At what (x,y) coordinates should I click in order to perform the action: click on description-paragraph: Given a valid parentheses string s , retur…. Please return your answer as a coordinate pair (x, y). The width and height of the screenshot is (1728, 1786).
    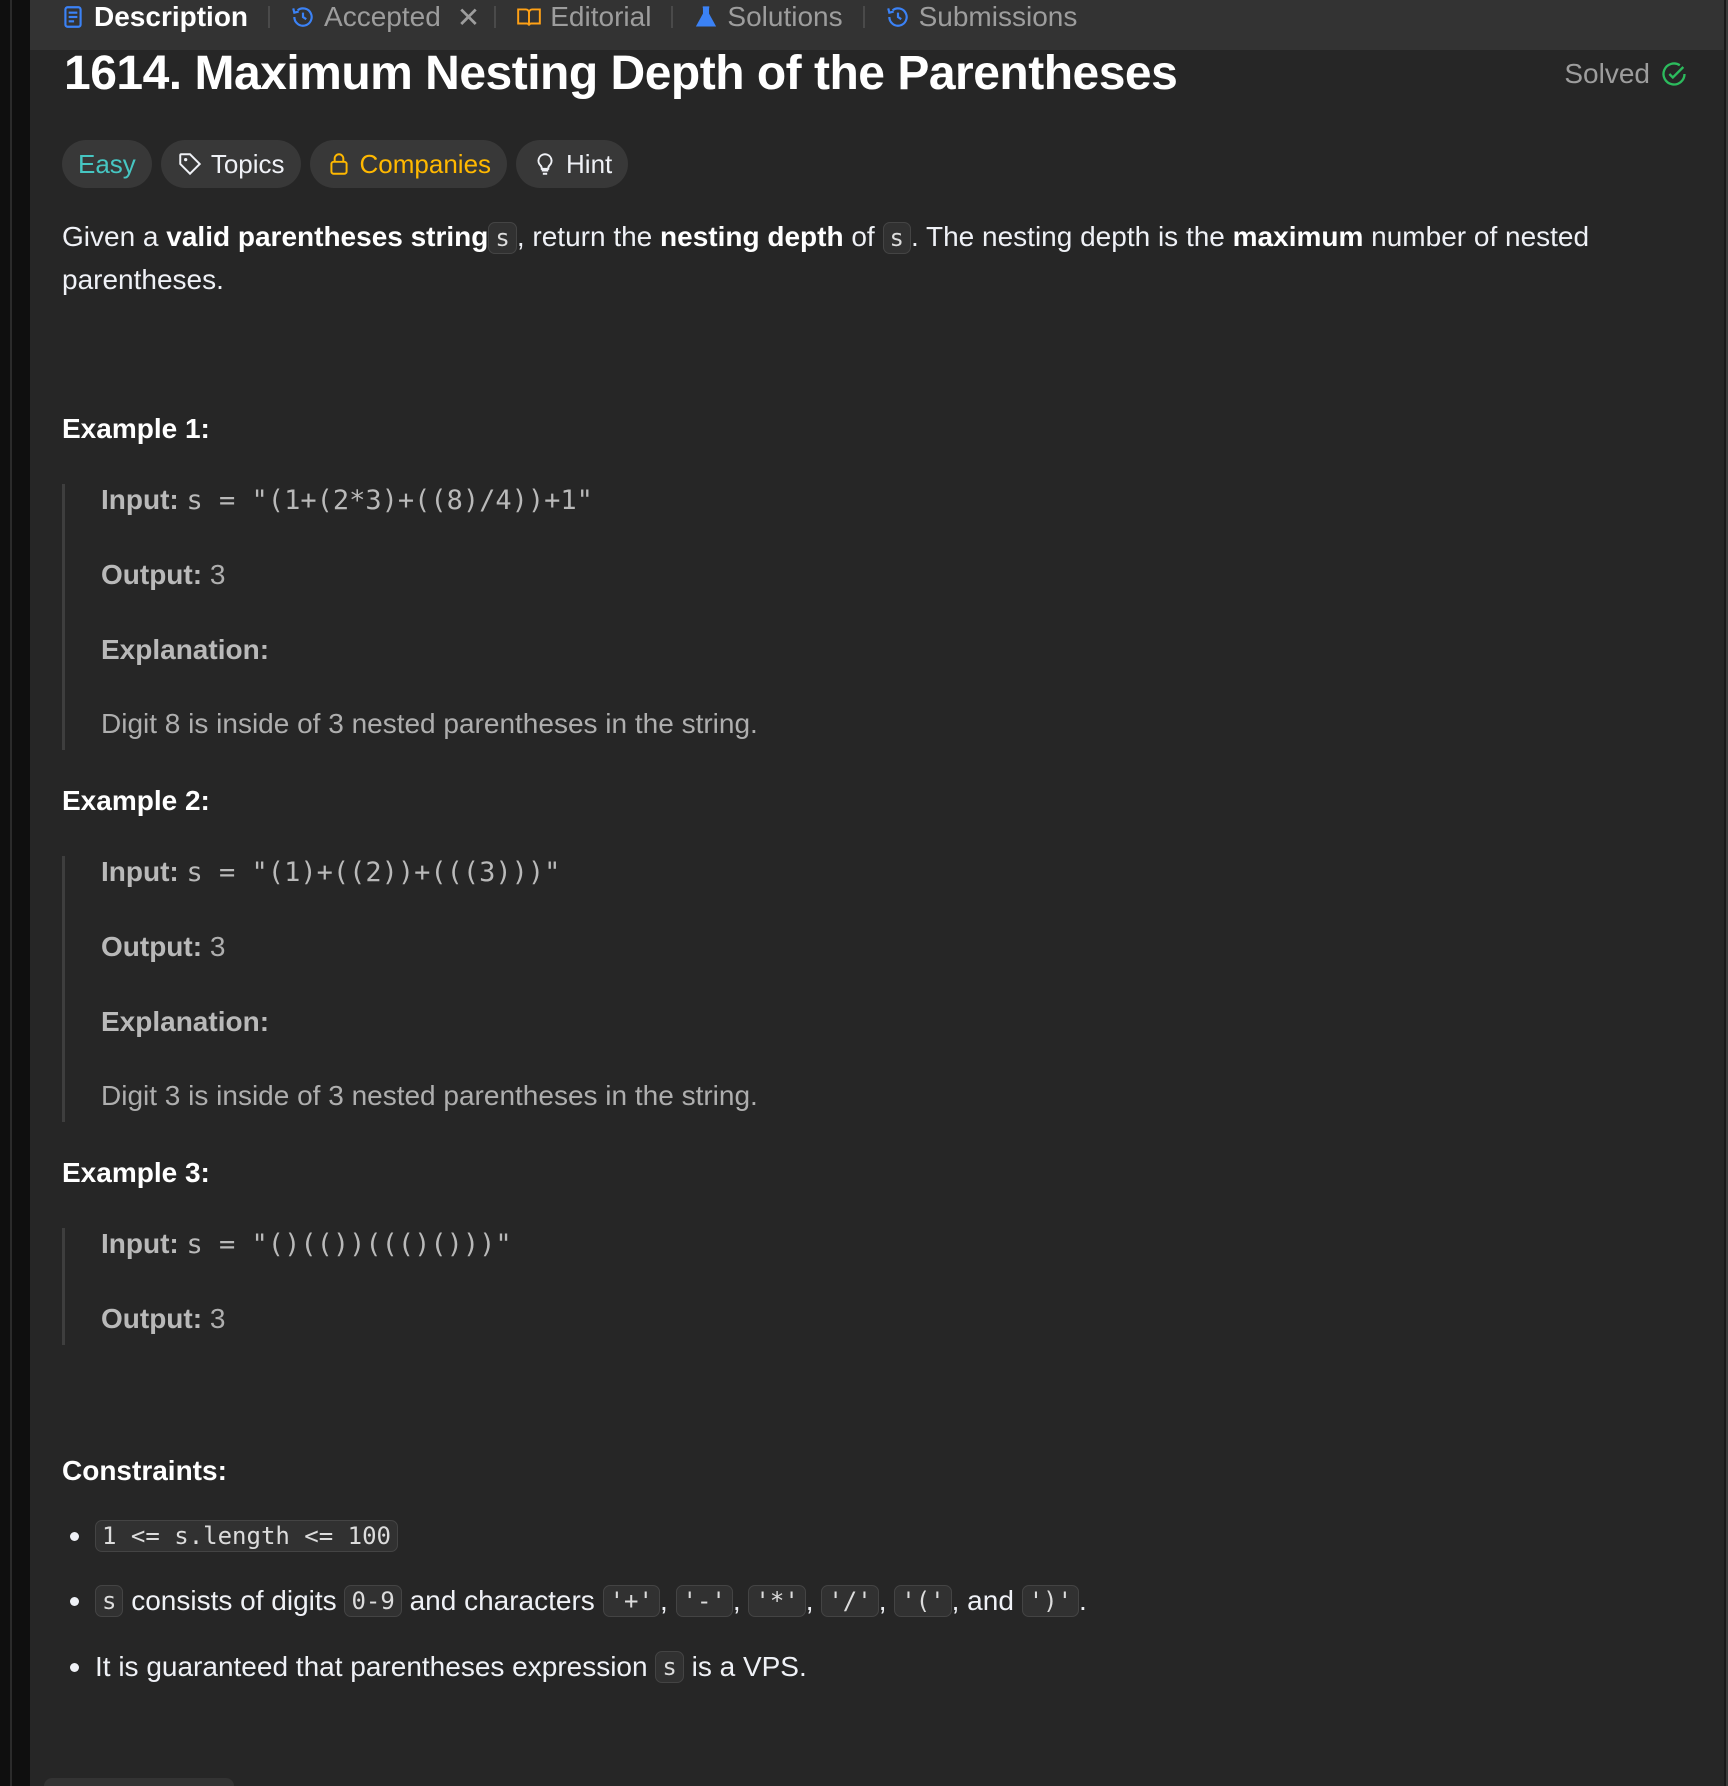
    Looking at the image, I should click on (882, 258).